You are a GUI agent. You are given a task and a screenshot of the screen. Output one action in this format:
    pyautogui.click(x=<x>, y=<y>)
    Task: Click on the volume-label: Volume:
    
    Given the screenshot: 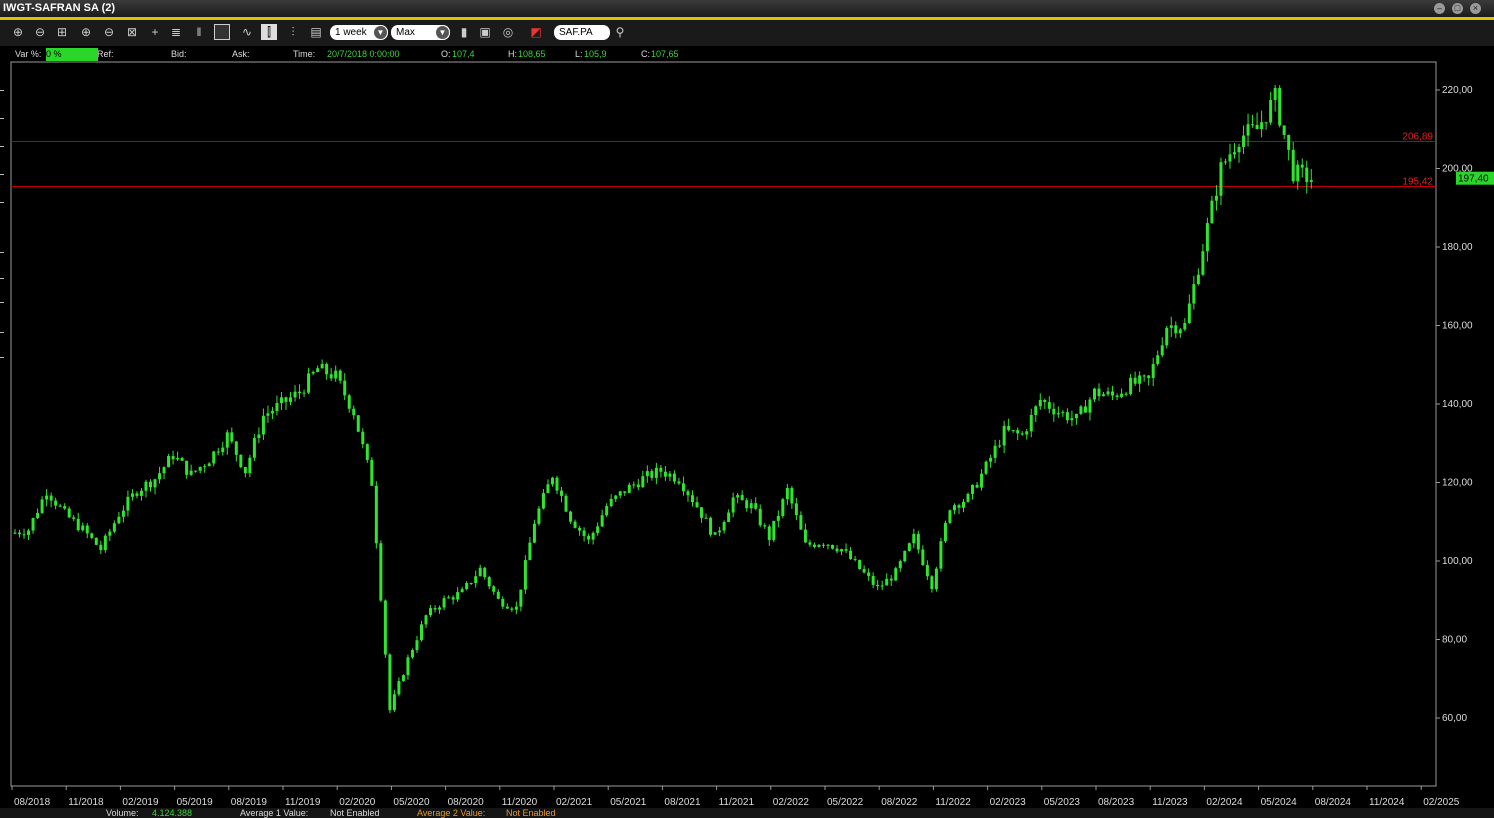 What is the action you would take?
    pyautogui.click(x=122, y=813)
    